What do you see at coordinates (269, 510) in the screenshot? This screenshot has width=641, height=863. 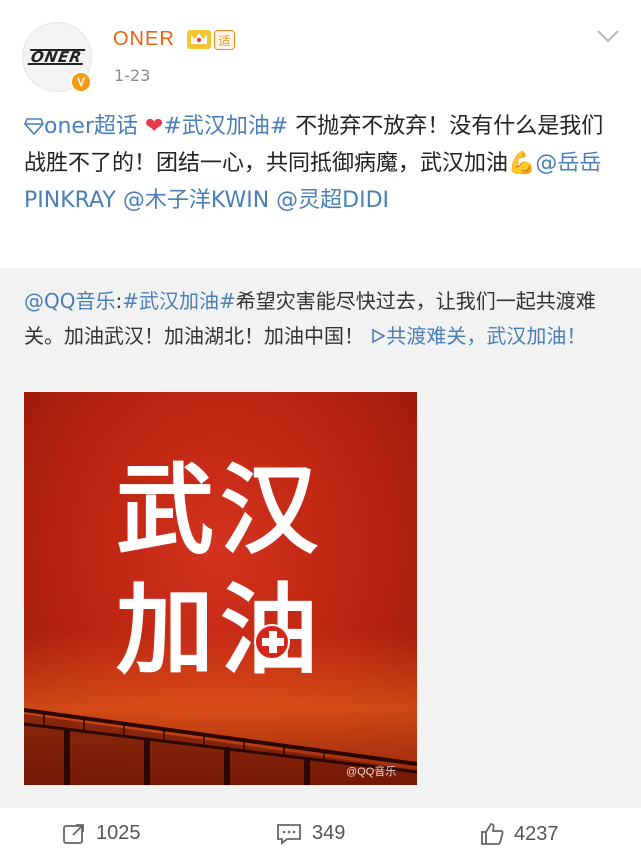 I see `poster-char: 汉` at bounding box center [269, 510].